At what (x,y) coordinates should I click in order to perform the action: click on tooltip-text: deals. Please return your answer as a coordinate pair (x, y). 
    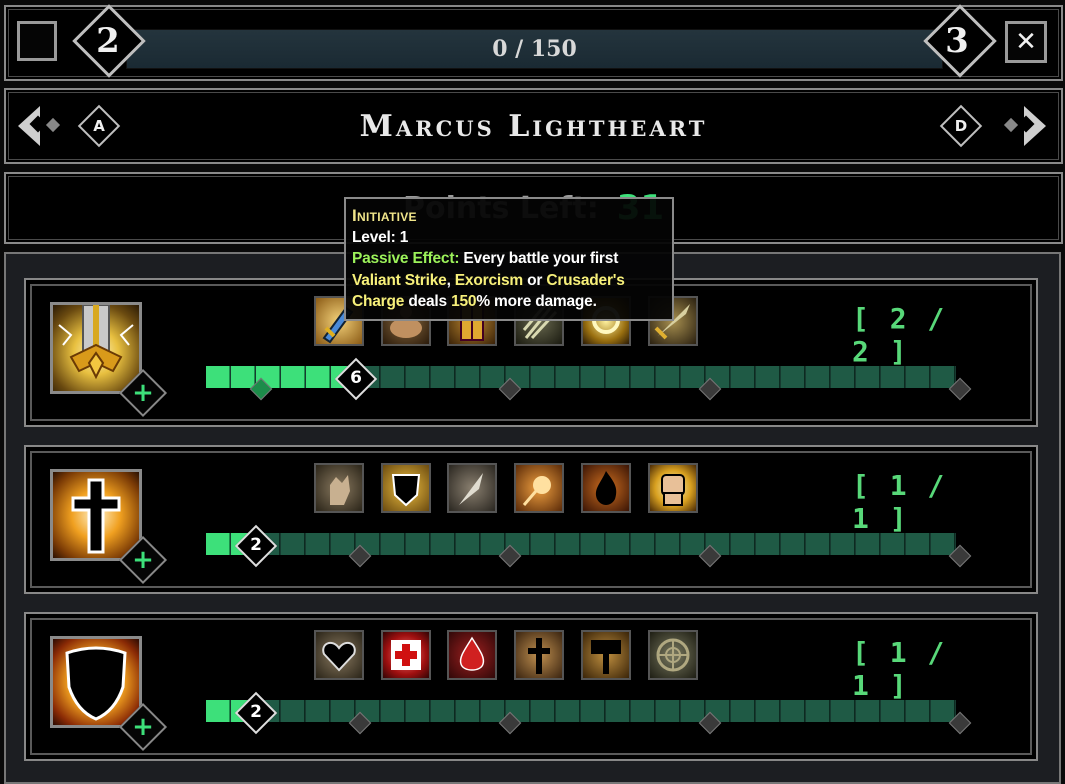
    Looking at the image, I should click on (427, 301).